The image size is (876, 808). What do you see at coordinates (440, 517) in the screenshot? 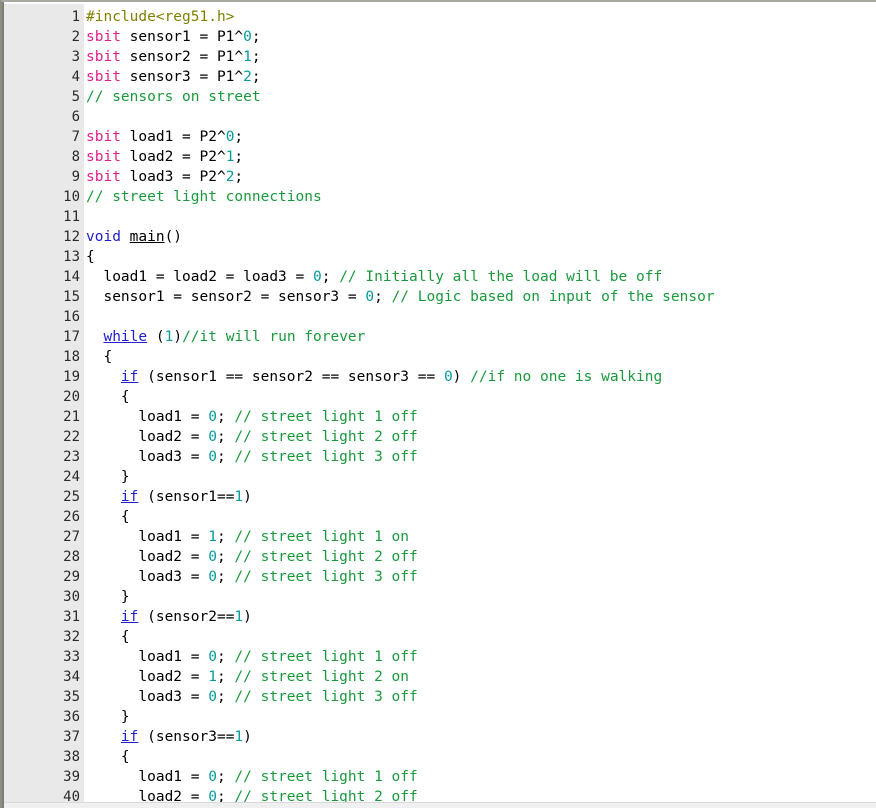
I see `code-line: 26 {` at bounding box center [440, 517].